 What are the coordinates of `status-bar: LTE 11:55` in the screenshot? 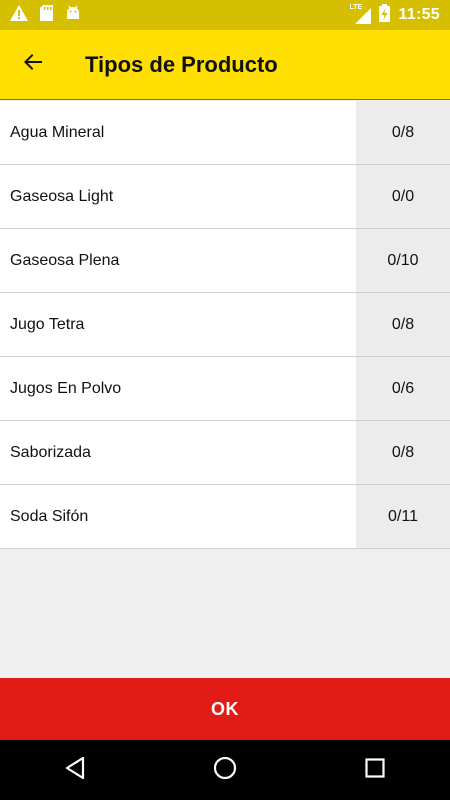 It's located at (225, 15).